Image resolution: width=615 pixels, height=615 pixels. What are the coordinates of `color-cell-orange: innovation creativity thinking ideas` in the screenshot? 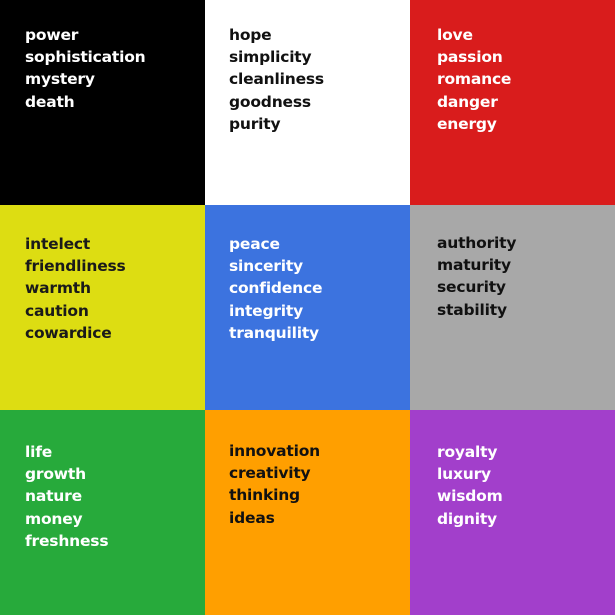 It's located at (307, 512).